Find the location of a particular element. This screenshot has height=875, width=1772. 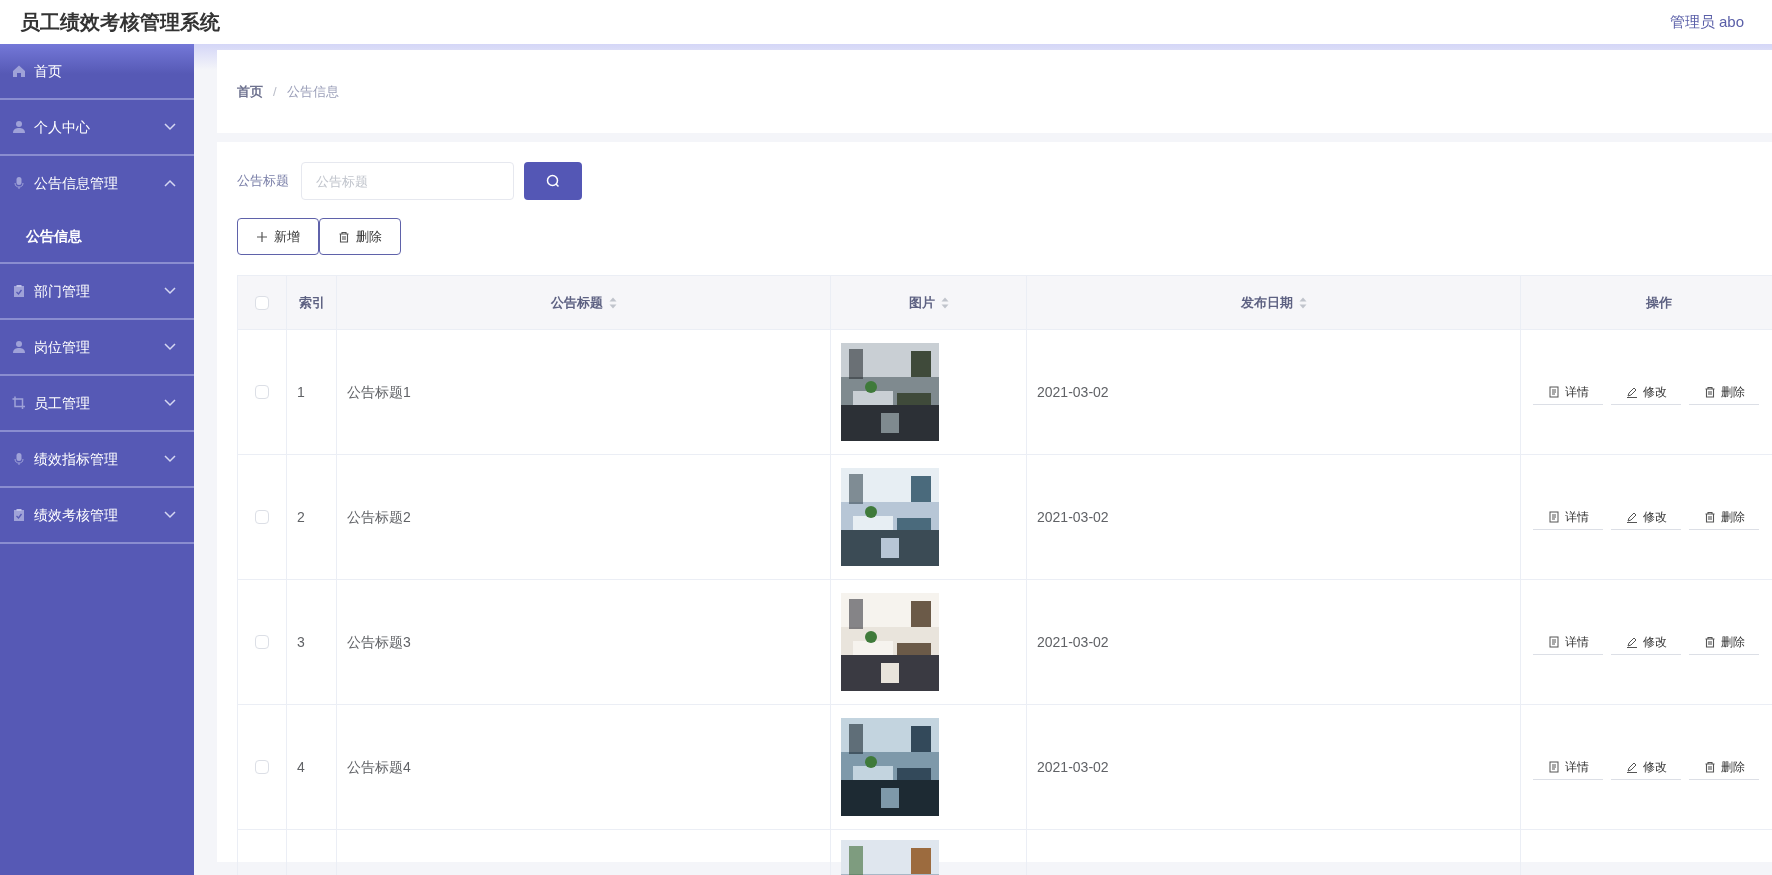

table-cell: 3 is located at coordinates (301, 641).